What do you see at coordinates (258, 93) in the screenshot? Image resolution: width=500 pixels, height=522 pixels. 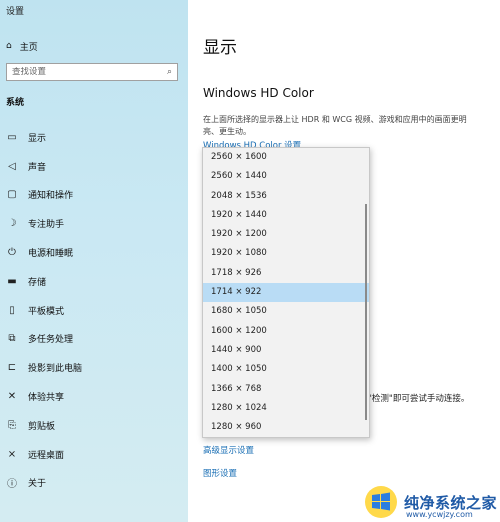 I see `hd-color-heading: Windows HD Color` at bounding box center [258, 93].